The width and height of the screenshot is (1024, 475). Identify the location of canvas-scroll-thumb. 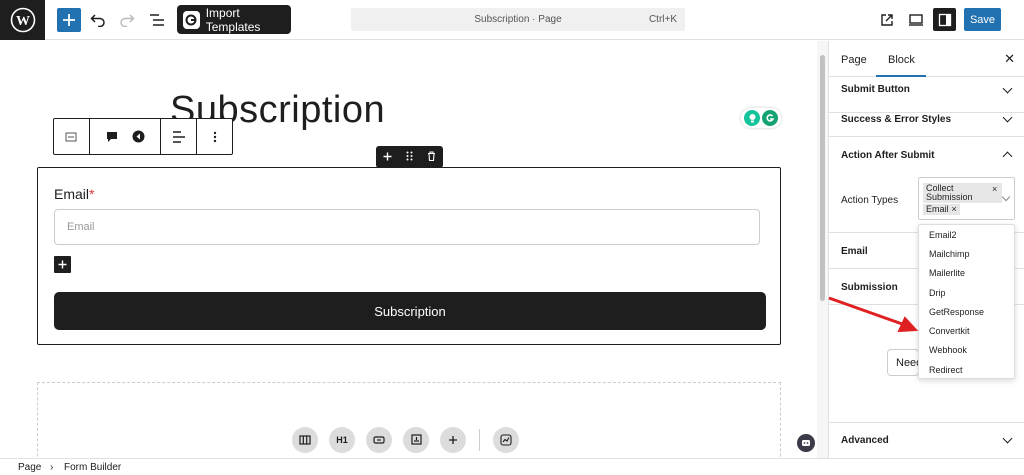
(822, 178).